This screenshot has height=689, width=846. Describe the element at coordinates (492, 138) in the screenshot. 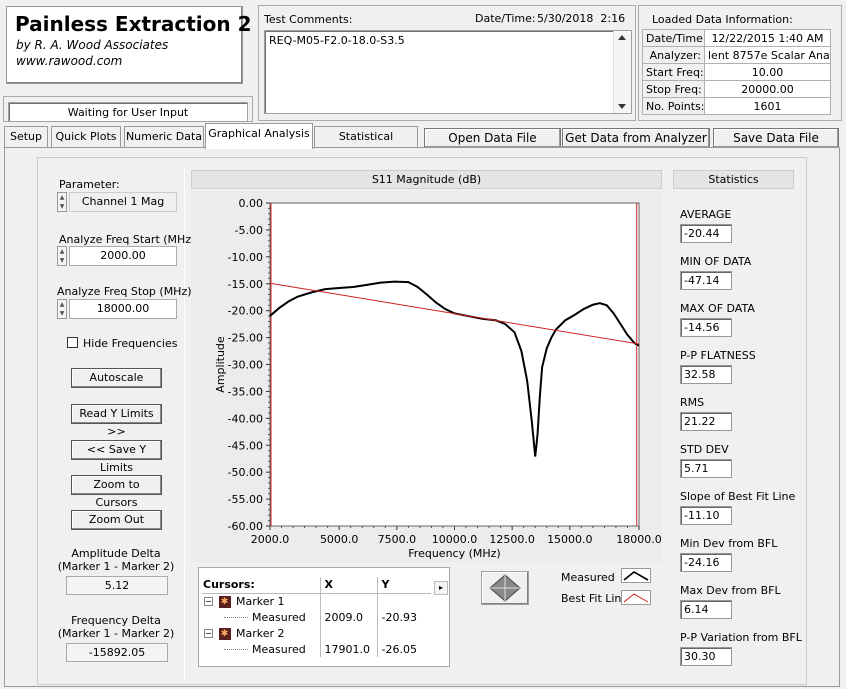

I see `open-data-file-button: Open Data File` at that location.